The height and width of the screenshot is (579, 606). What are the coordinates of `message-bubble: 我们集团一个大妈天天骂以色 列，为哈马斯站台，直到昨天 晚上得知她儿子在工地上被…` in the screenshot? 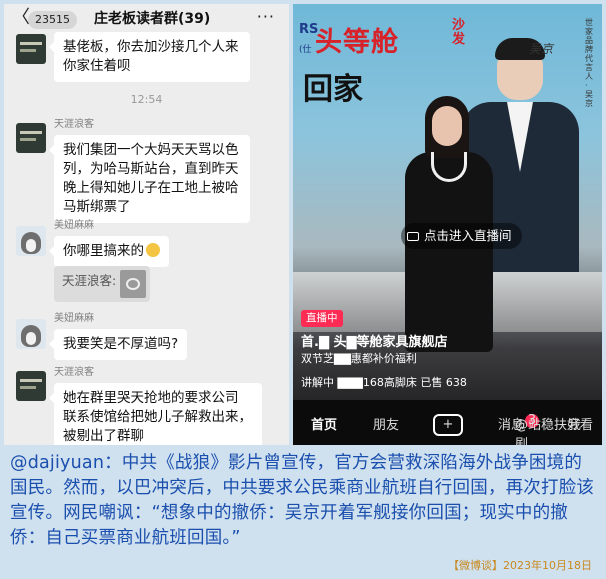 It's located at (149, 179).